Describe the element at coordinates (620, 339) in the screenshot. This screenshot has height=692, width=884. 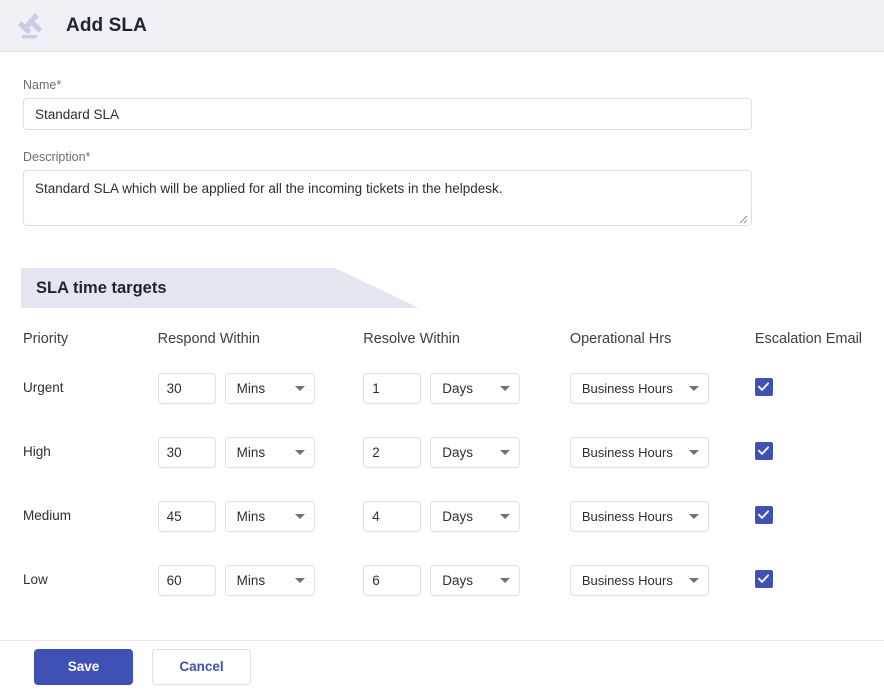
I see `column-header-operational-hrs: Operational Hrs` at that location.